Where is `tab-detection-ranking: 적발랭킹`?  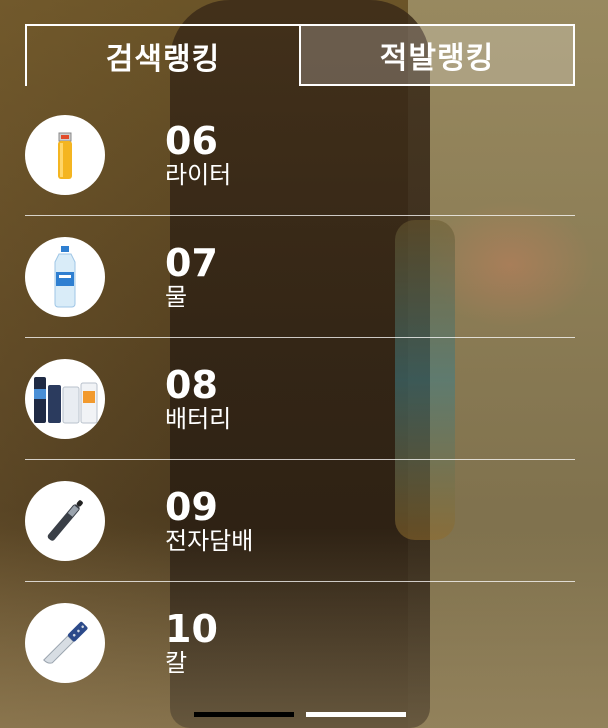 tab-detection-ranking: 적발랭킹 is located at coordinates (437, 55).